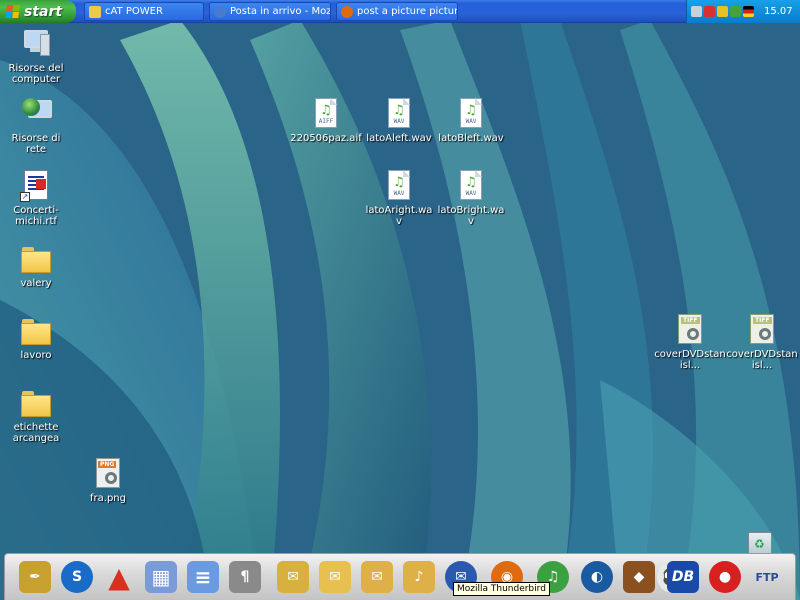 The image size is (800, 600). I want to click on ftp-app-icon: FTP, so click(767, 577).